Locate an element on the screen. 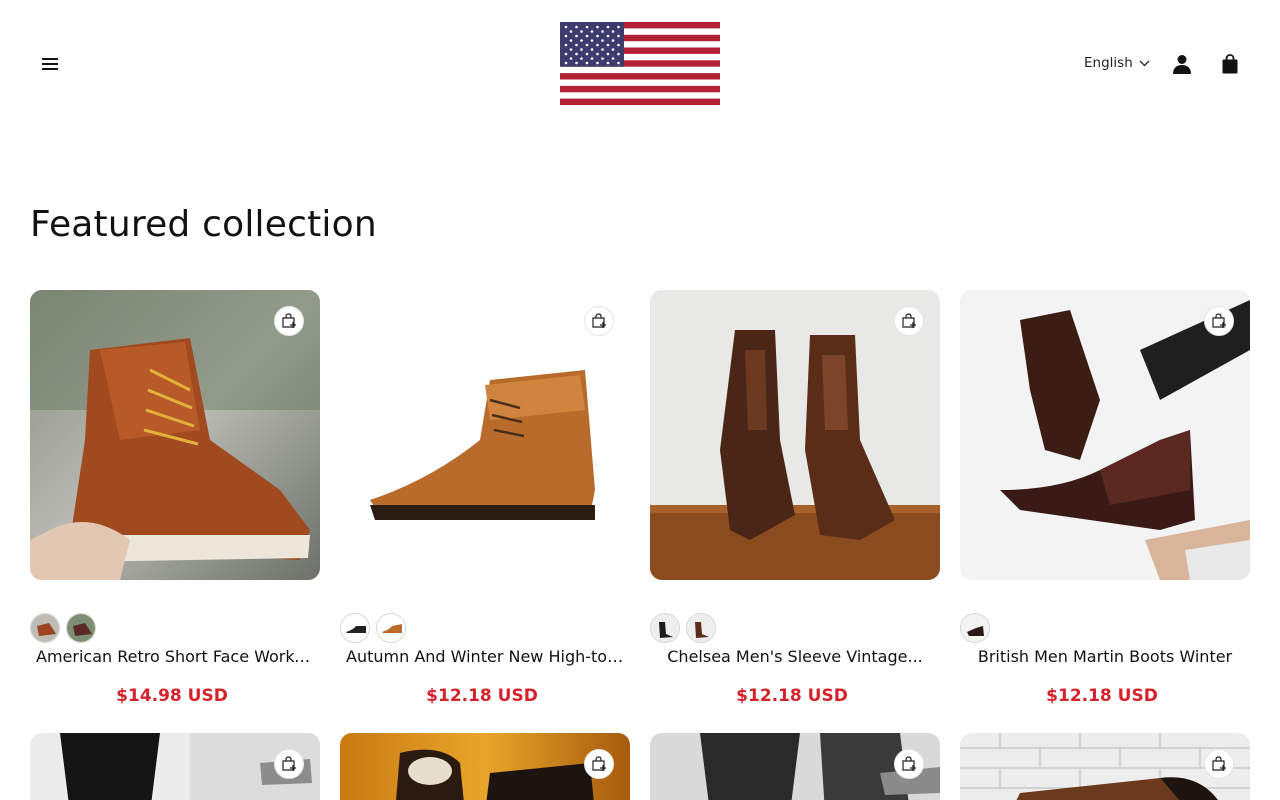 The height and width of the screenshot is (800, 1280). product-title: British Men Martin Boots Winter is located at coordinates (1105, 656).